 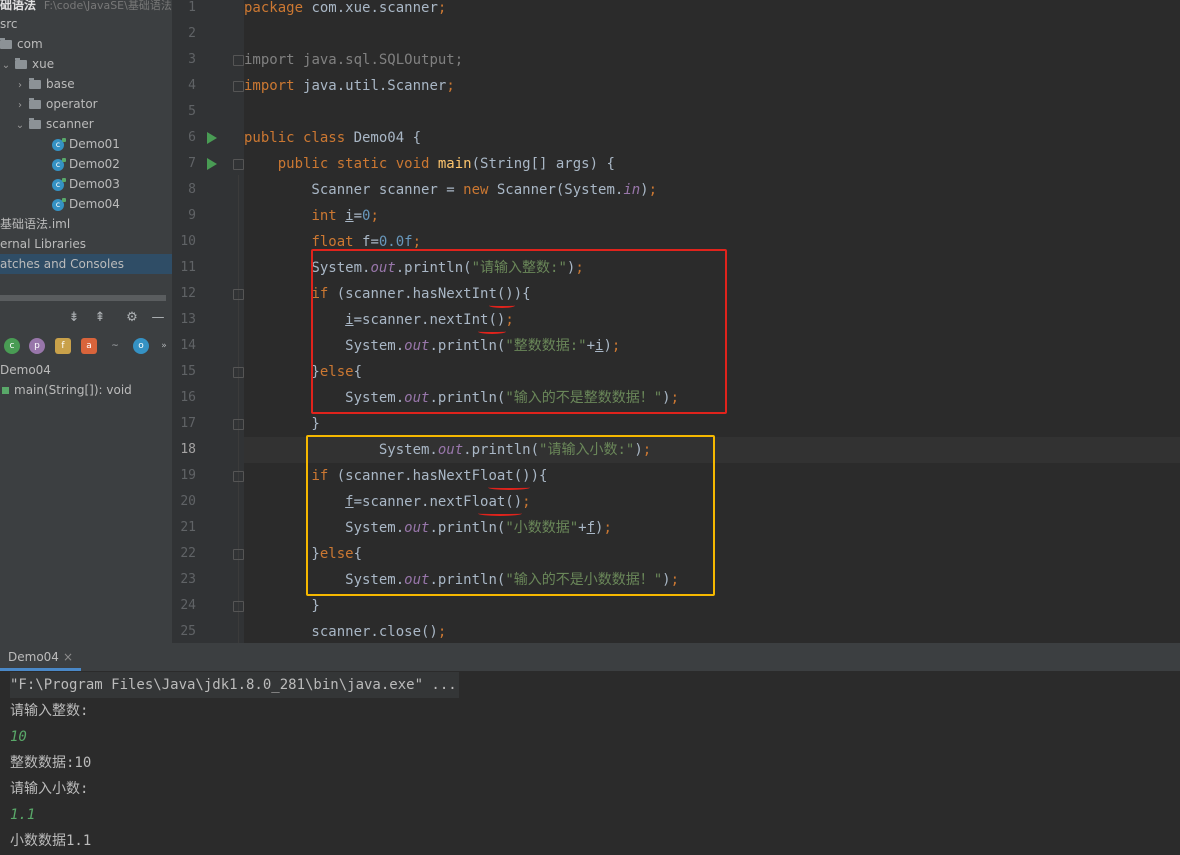 I want to click on tree-item-external-libraries: ernal Libraries, so click(x=43, y=244).